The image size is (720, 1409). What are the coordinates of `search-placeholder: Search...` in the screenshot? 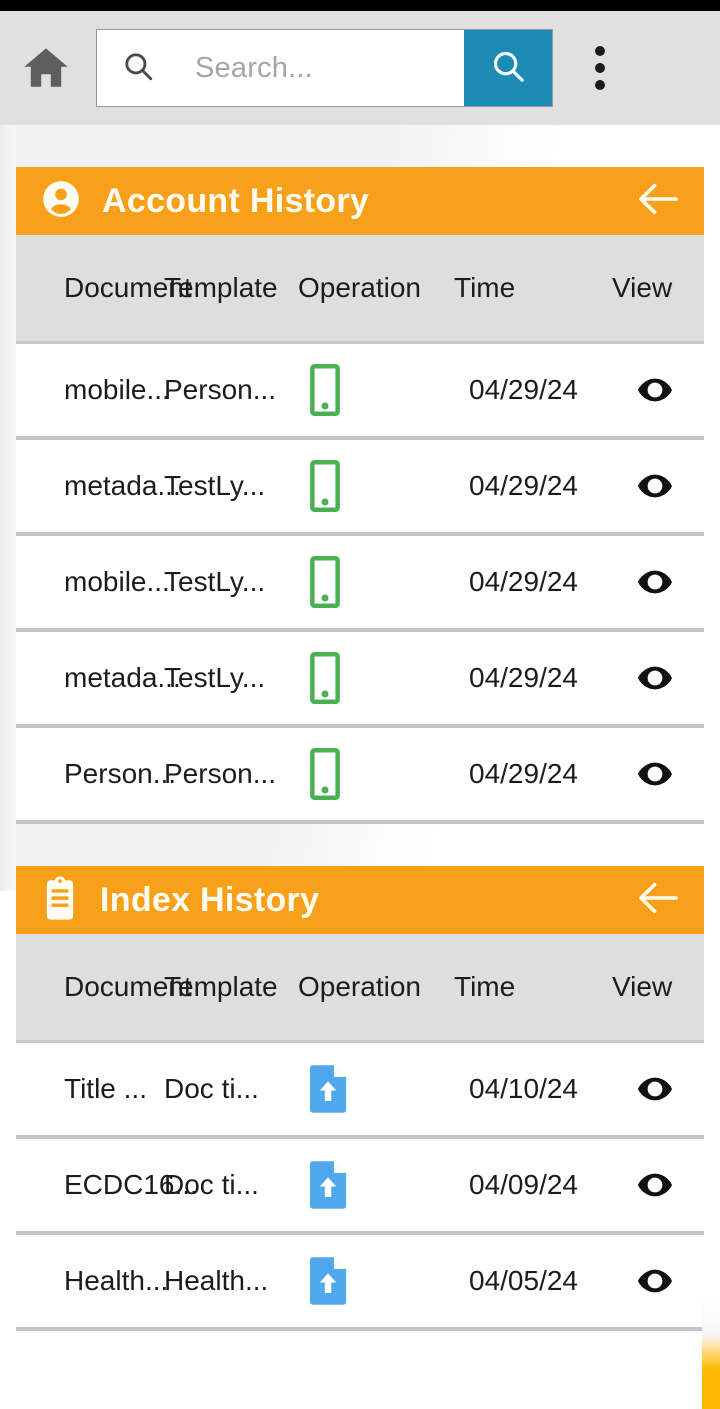 It's located at (254, 67).